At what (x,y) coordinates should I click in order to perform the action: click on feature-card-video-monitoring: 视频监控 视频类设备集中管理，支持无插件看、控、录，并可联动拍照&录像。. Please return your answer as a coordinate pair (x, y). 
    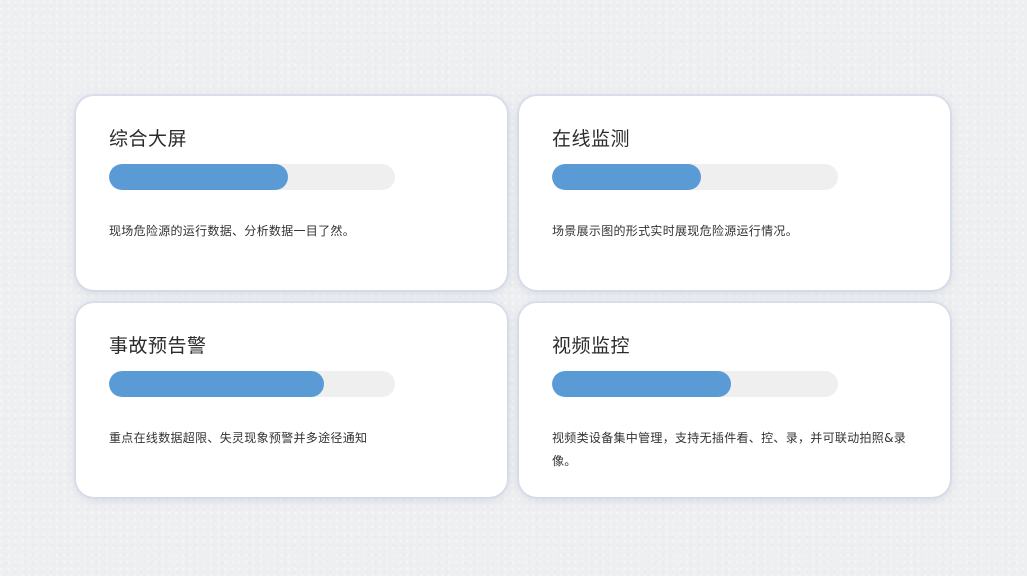
    Looking at the image, I should click on (734, 400).